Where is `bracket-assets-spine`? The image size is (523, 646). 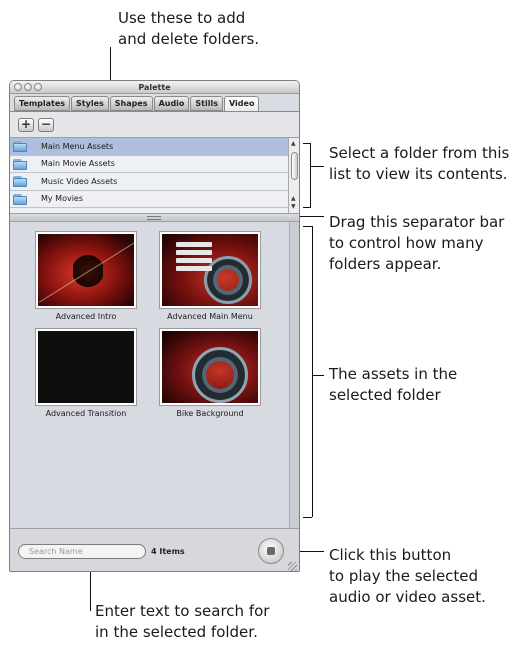
bracket-assets-spine is located at coordinates (312, 371).